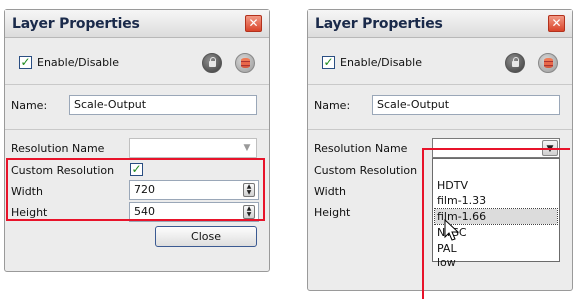 This screenshot has height=299, width=574. I want to click on dropdown-option-low: low, so click(496, 262).